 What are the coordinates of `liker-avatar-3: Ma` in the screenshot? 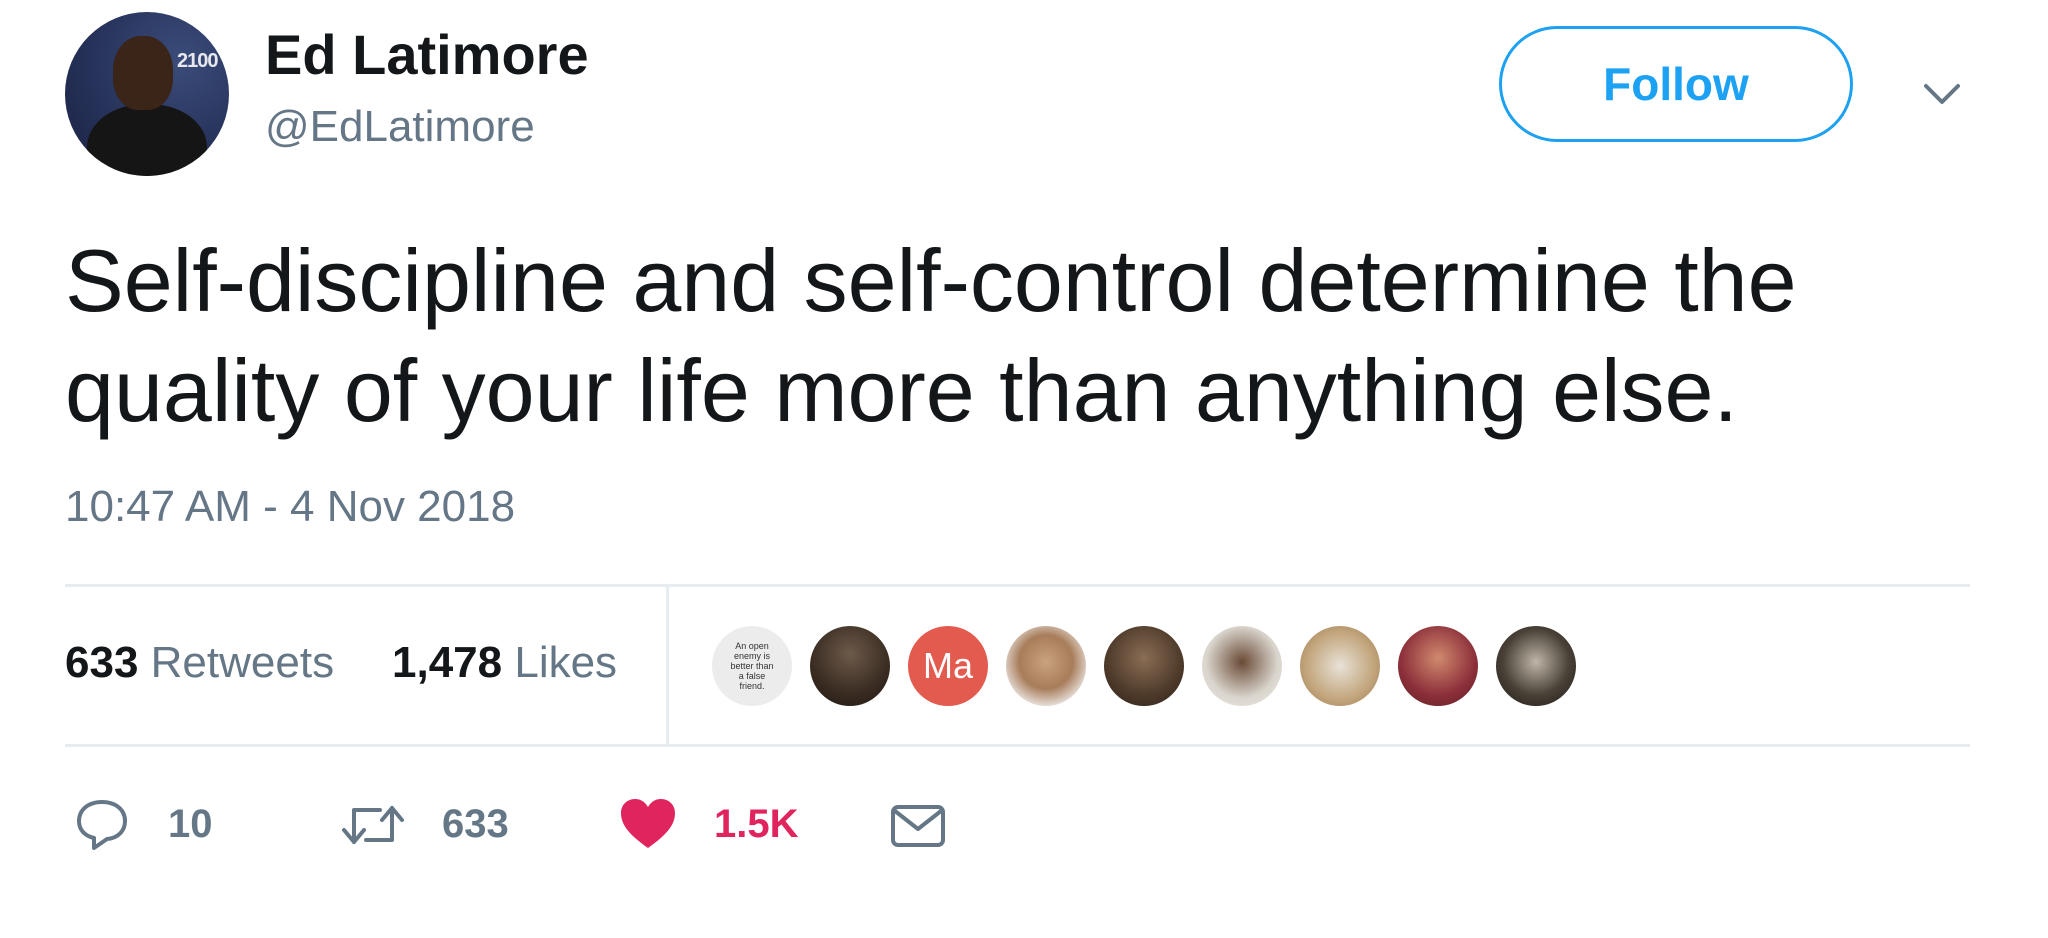 It's located at (948, 666).